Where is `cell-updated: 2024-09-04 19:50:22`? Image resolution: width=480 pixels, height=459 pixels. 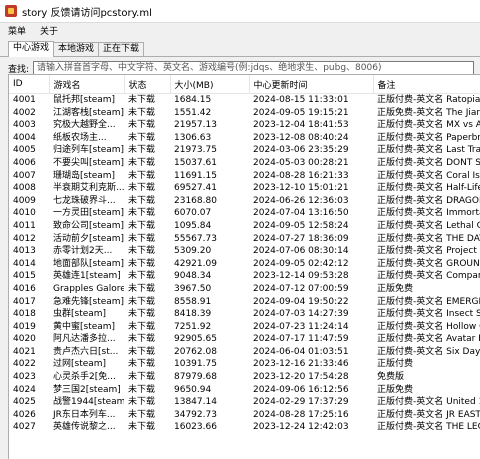
cell-updated: 2024-09-04 19:50:22 is located at coordinates (301, 301).